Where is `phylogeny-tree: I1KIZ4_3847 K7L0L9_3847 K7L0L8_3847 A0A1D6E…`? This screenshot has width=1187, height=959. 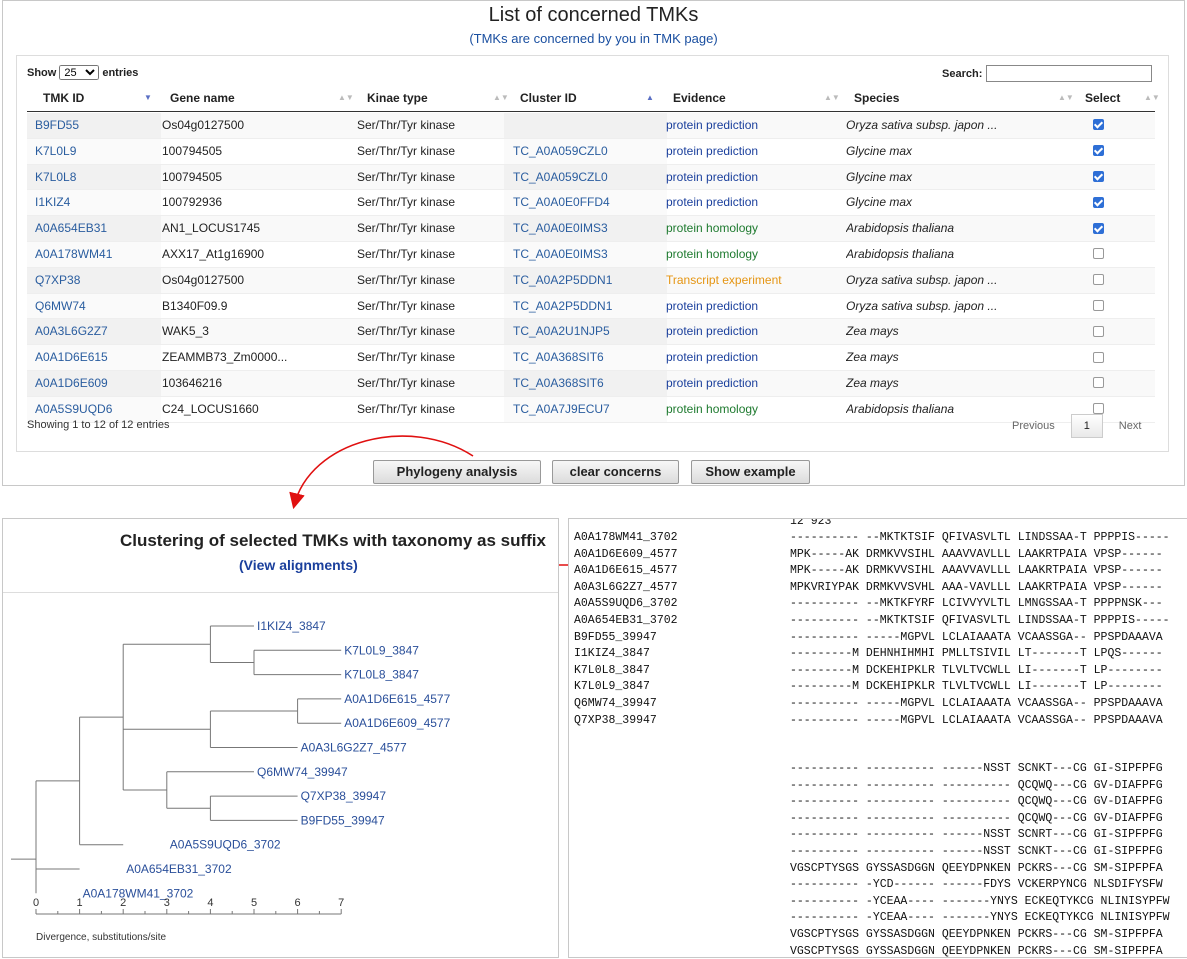 phylogeny-tree: I1KIZ4_3847 K7L0L9_3847 K7L0L8_3847 A0A1D6E… is located at coordinates (231, 781).